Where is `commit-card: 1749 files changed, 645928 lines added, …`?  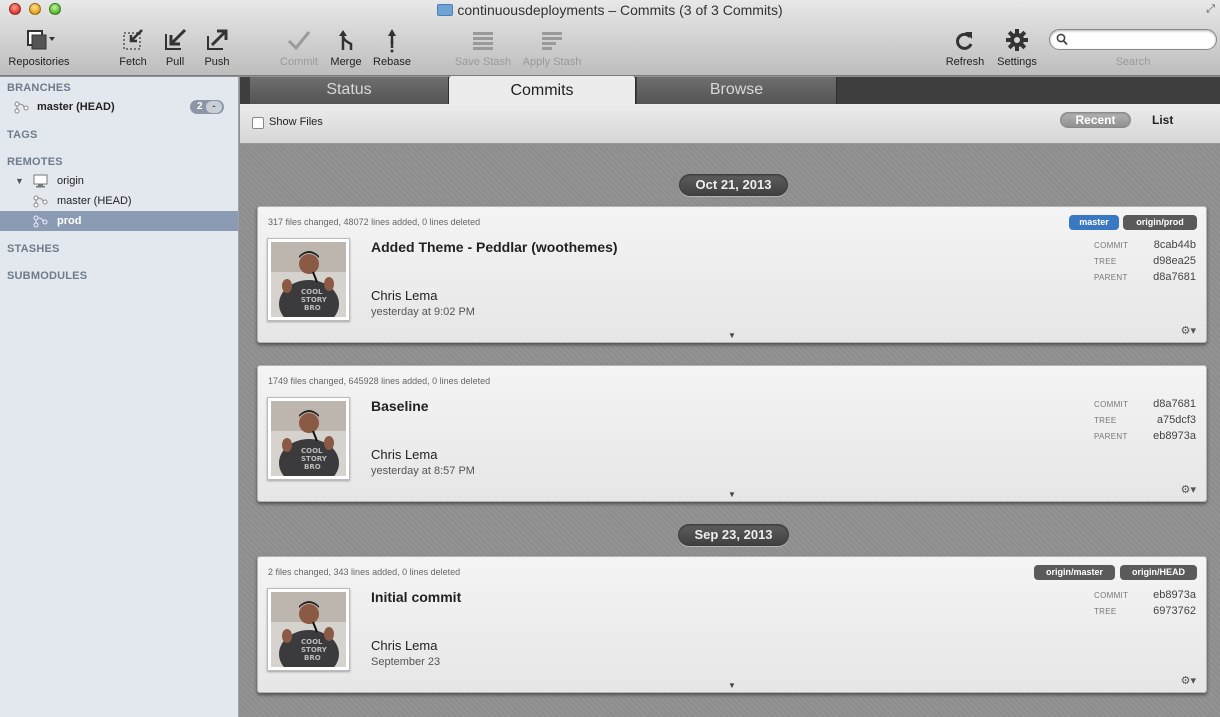
commit-card: 1749 files changed, 645928 lines added, … is located at coordinates (732, 433).